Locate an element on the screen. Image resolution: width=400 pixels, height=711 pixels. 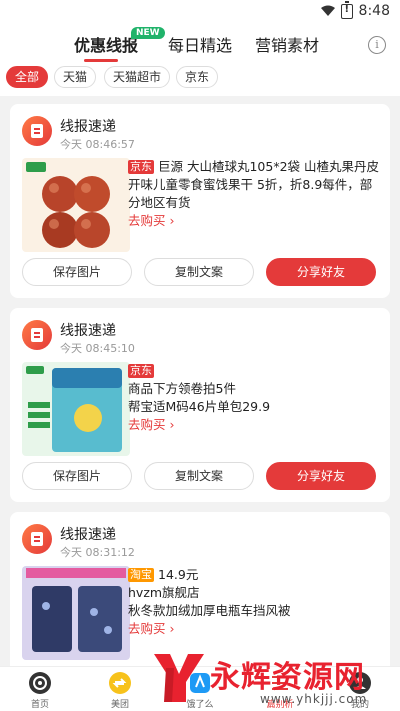
bottom-nav: 首页 美团 饿了么 篇别析 我的 is located at coordinates (200, 688).